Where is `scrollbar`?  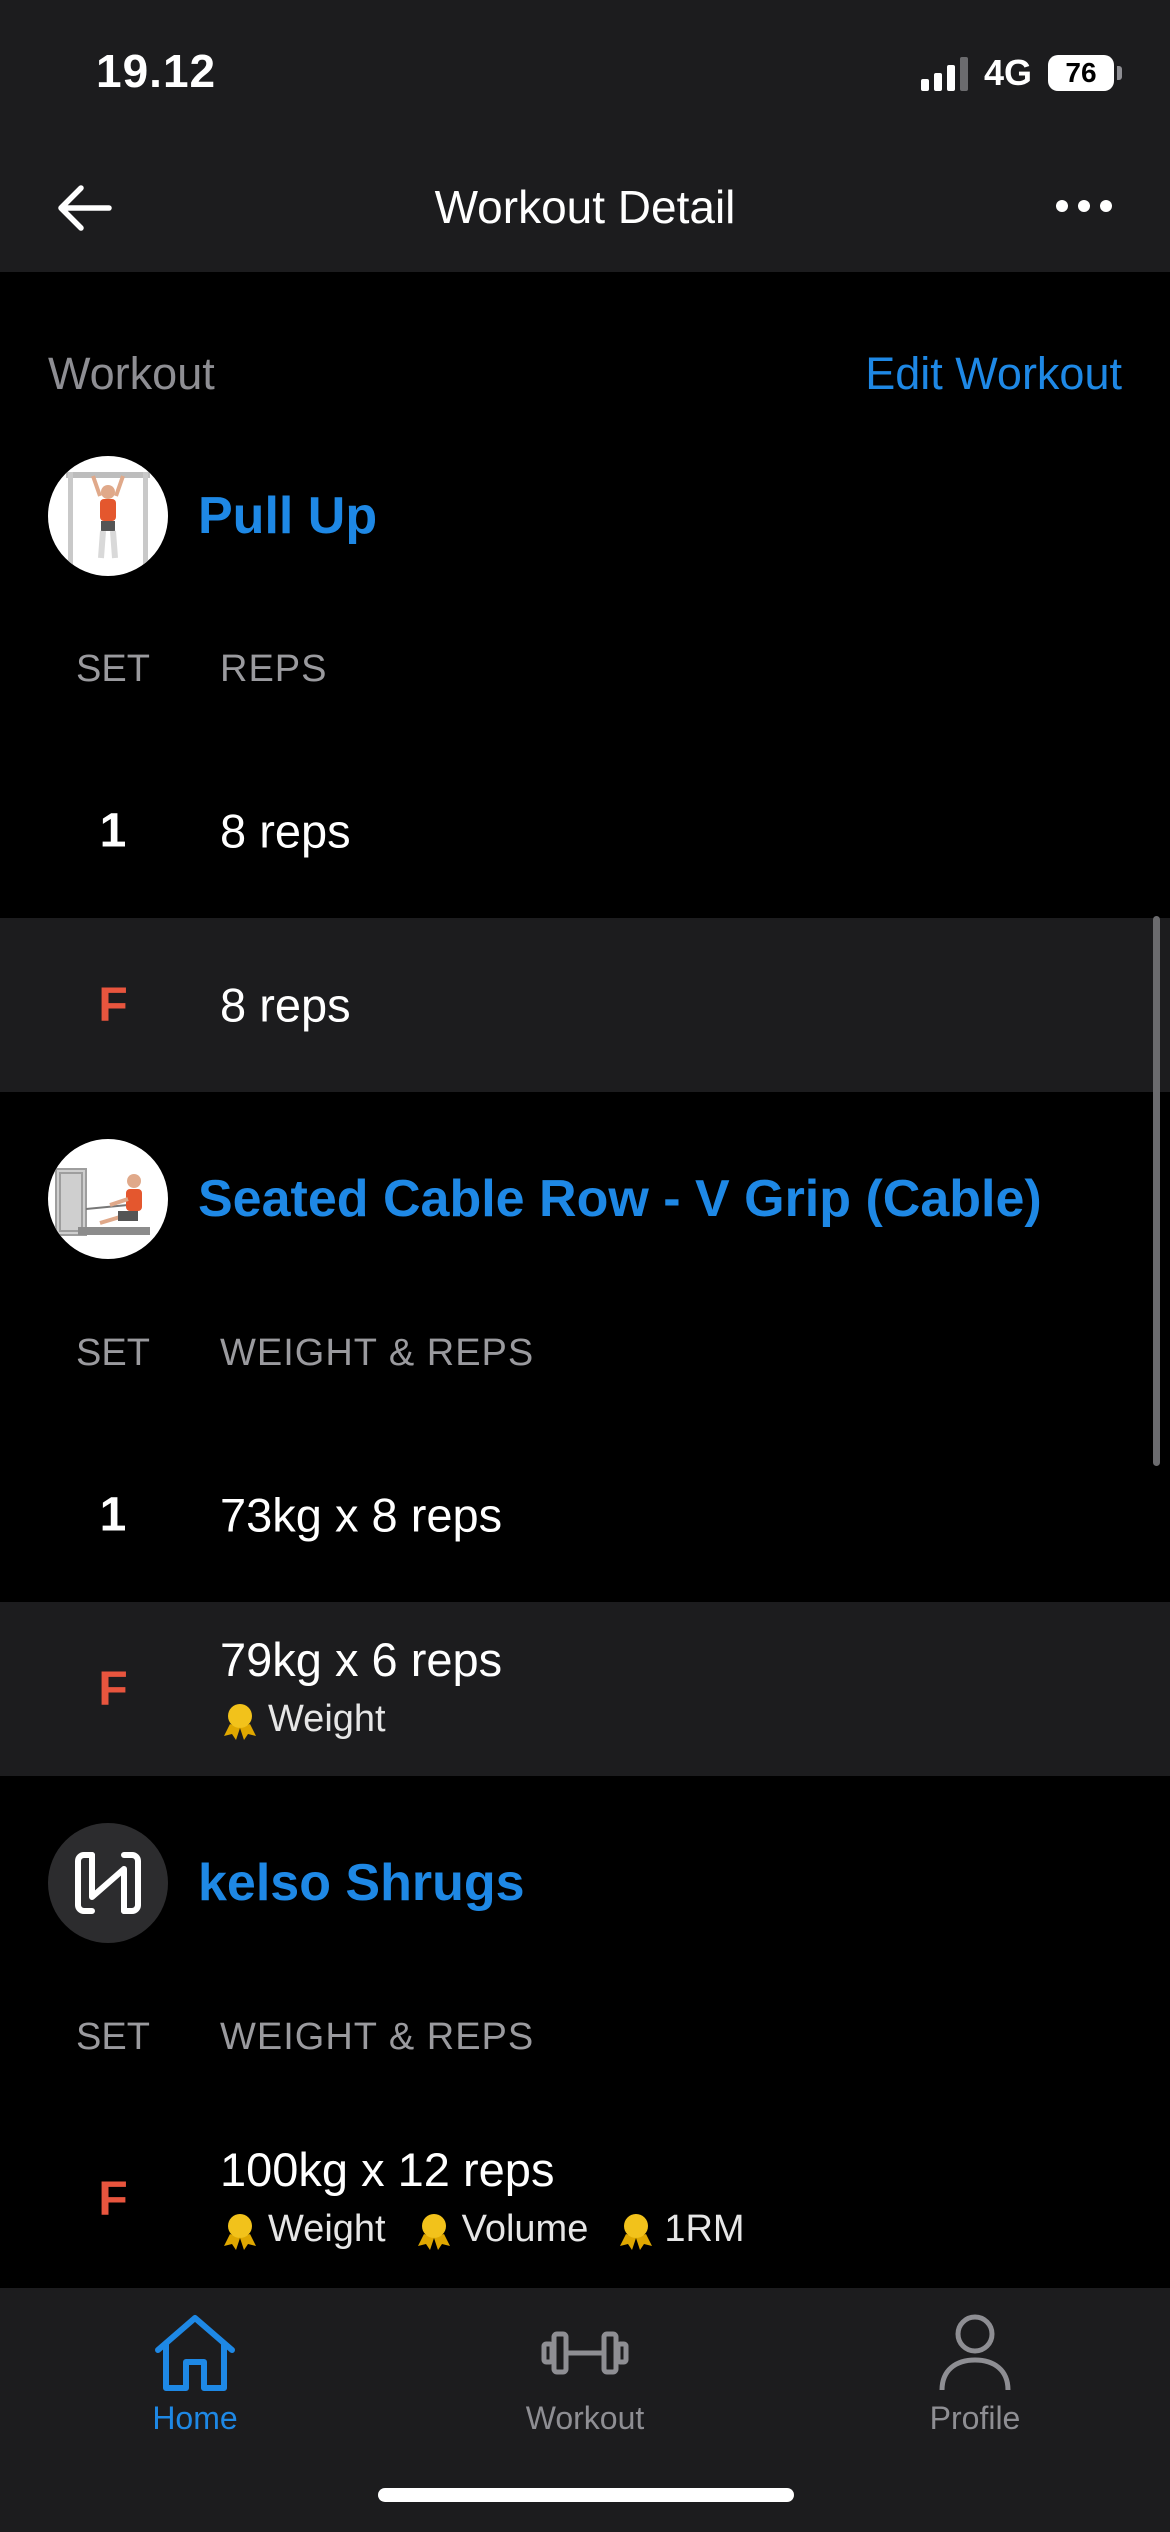 scrollbar is located at coordinates (1156, 1191).